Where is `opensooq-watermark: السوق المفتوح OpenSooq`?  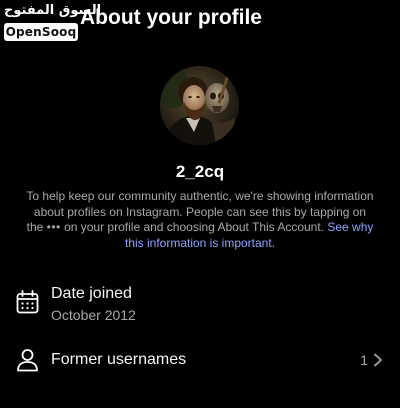
opensooq-watermark: السوق المفتوح OpenSooq is located at coordinates (53, 22).